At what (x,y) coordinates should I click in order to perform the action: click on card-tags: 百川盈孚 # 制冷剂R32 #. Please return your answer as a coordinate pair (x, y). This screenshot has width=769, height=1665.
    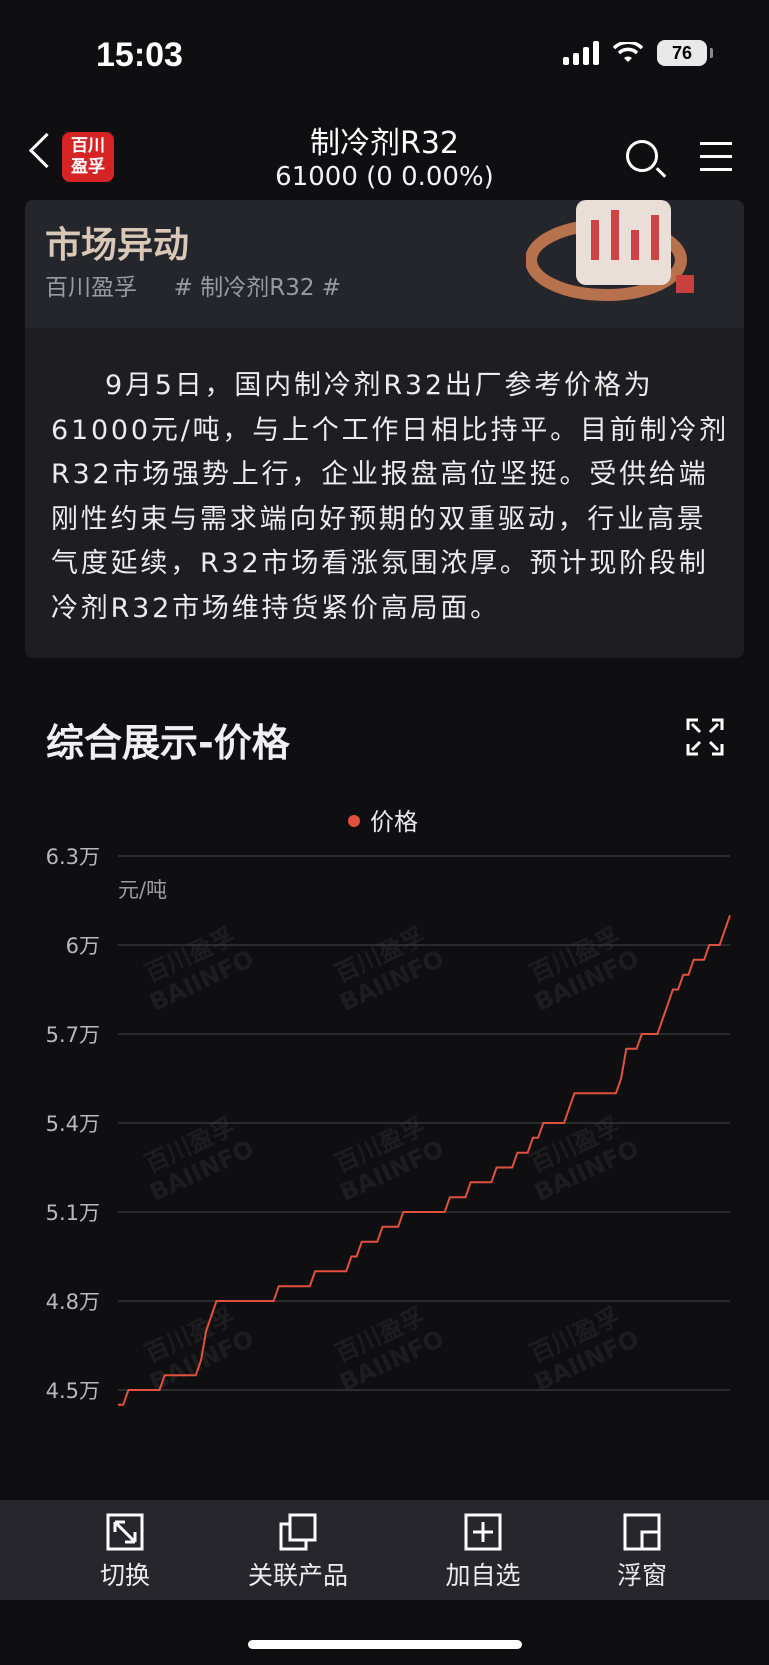
    Looking at the image, I should click on (193, 285).